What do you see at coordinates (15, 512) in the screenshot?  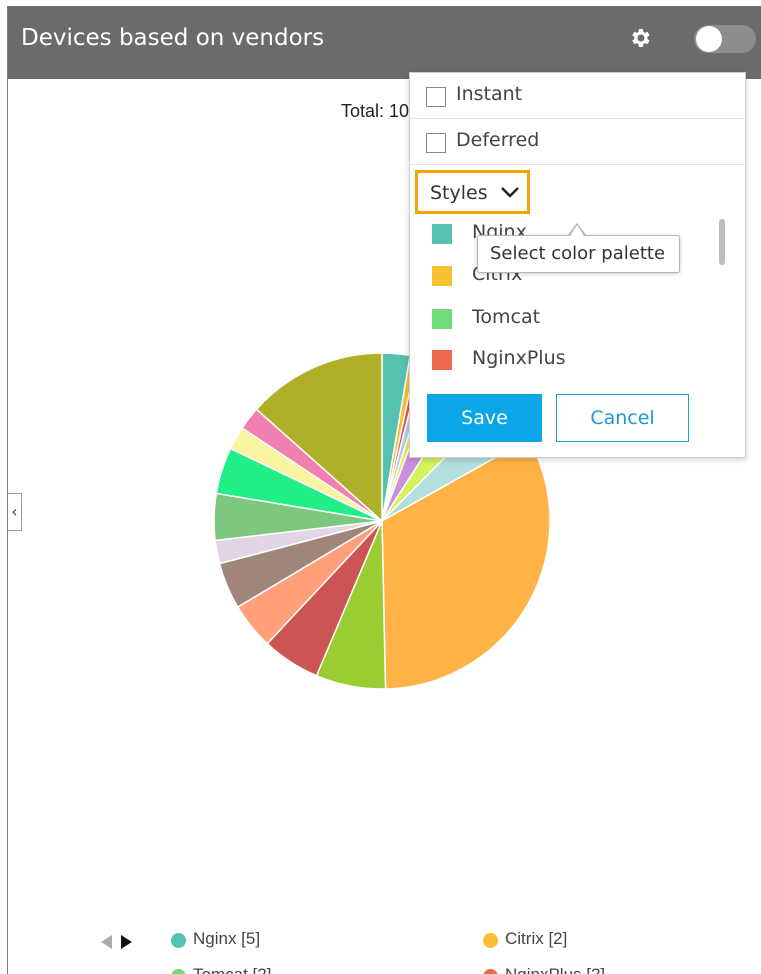 I see `chevron-left-icon: ‹` at bounding box center [15, 512].